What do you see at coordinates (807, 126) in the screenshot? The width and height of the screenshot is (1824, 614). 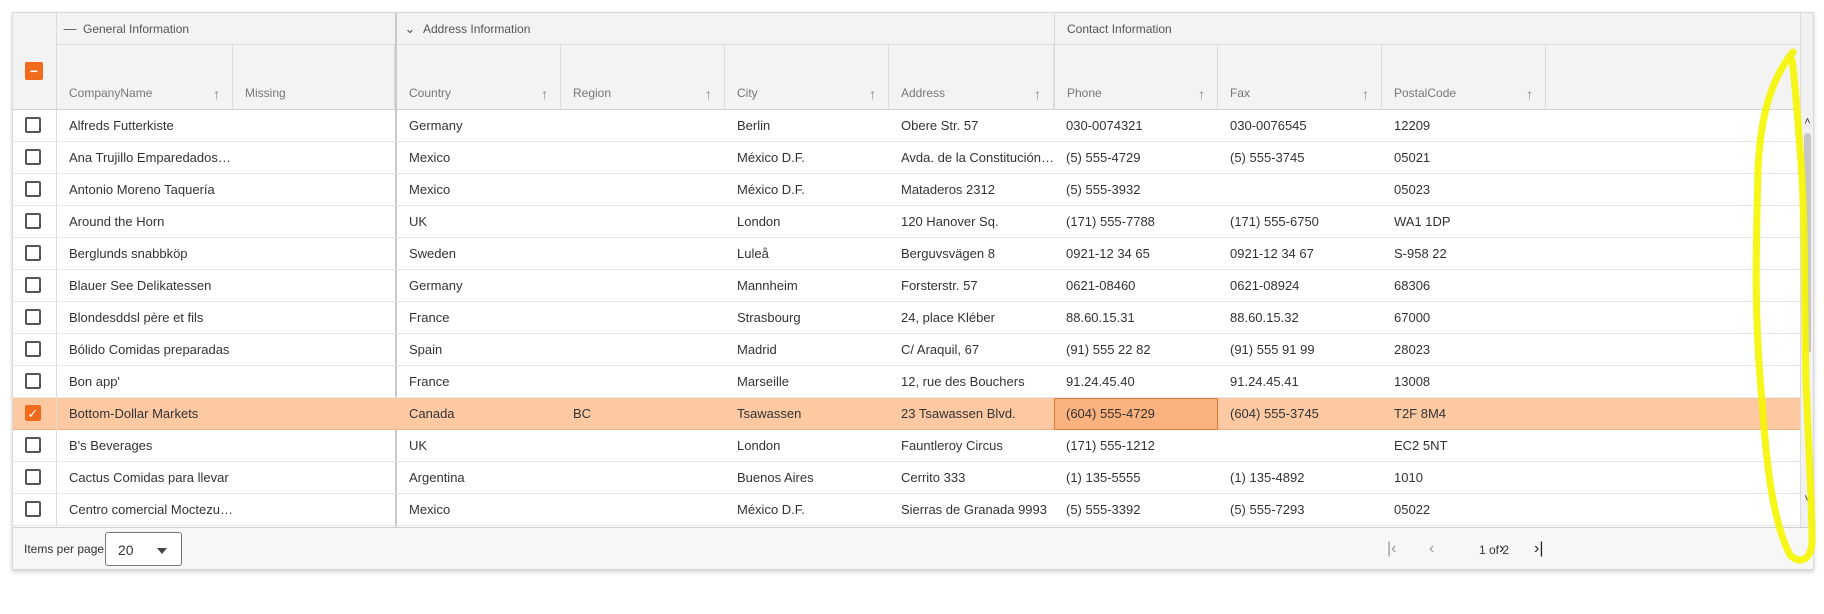 I see `cell-city: Berlin` at bounding box center [807, 126].